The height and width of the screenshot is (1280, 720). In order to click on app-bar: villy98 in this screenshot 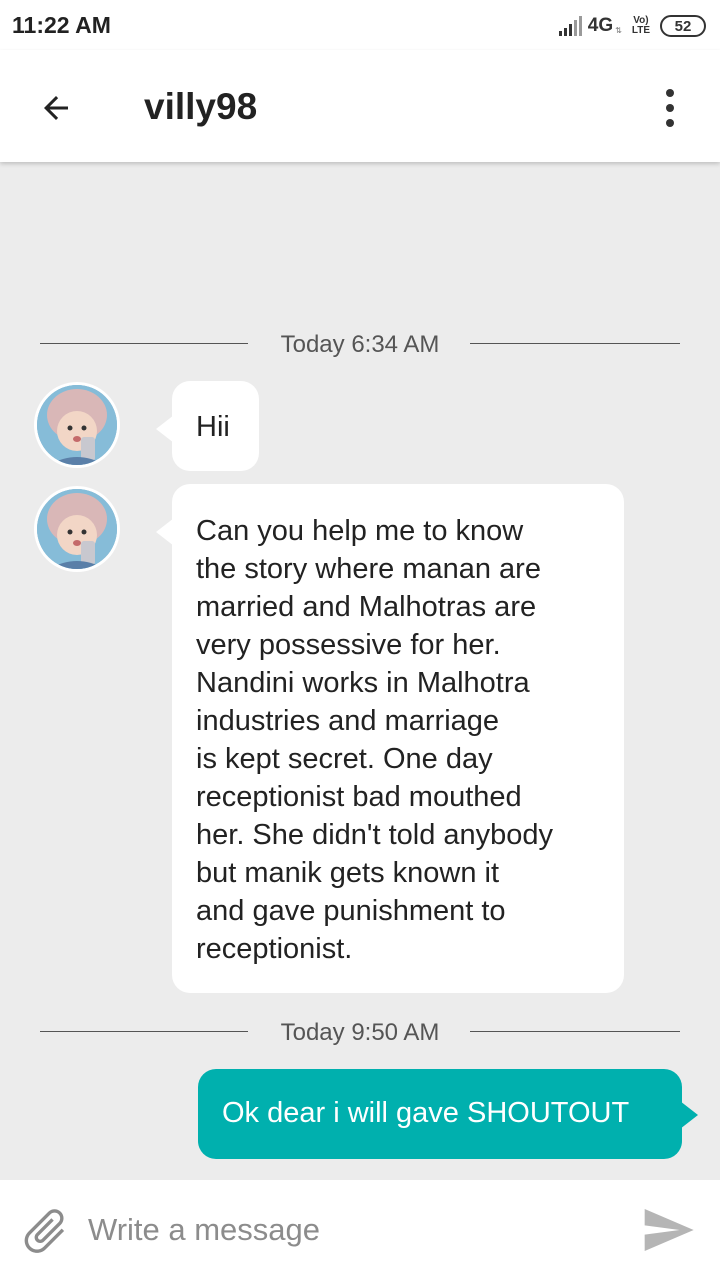, I will do `click(360, 106)`.